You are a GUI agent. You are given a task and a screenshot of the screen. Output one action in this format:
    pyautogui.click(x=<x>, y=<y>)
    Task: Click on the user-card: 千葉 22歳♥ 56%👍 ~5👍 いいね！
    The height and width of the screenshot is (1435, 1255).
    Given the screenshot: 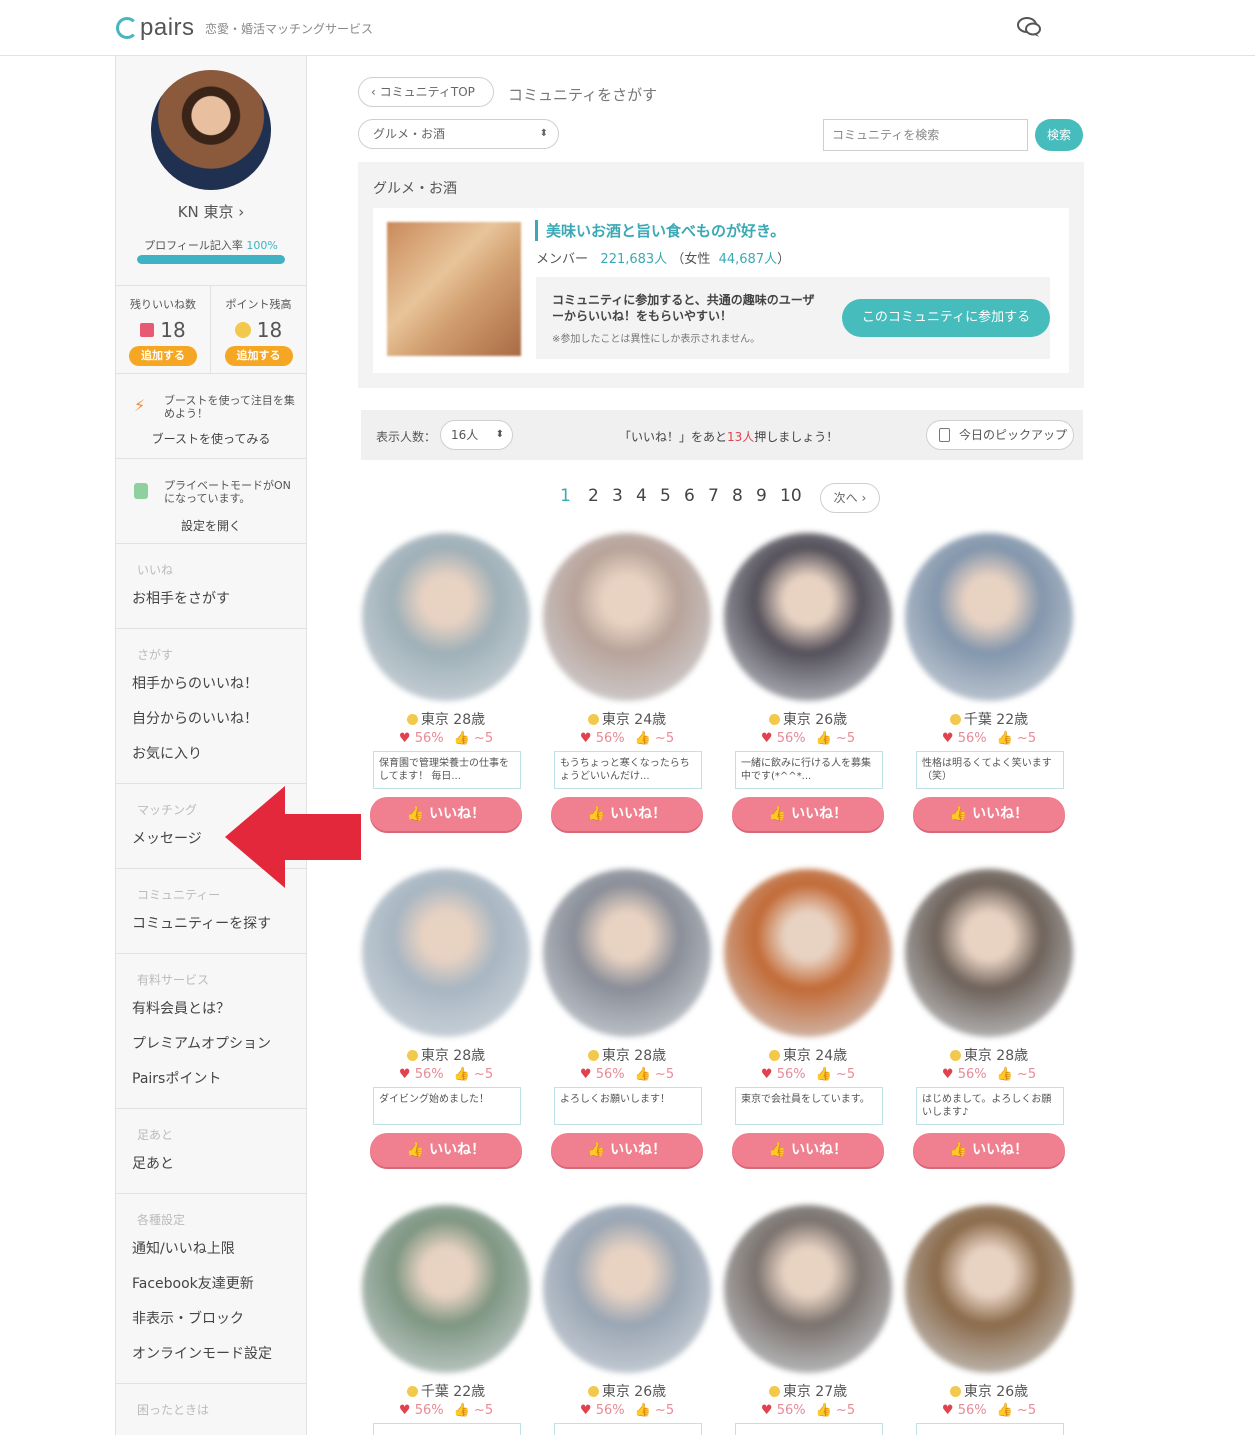 What is the action you would take?
    pyautogui.click(x=447, y=1320)
    